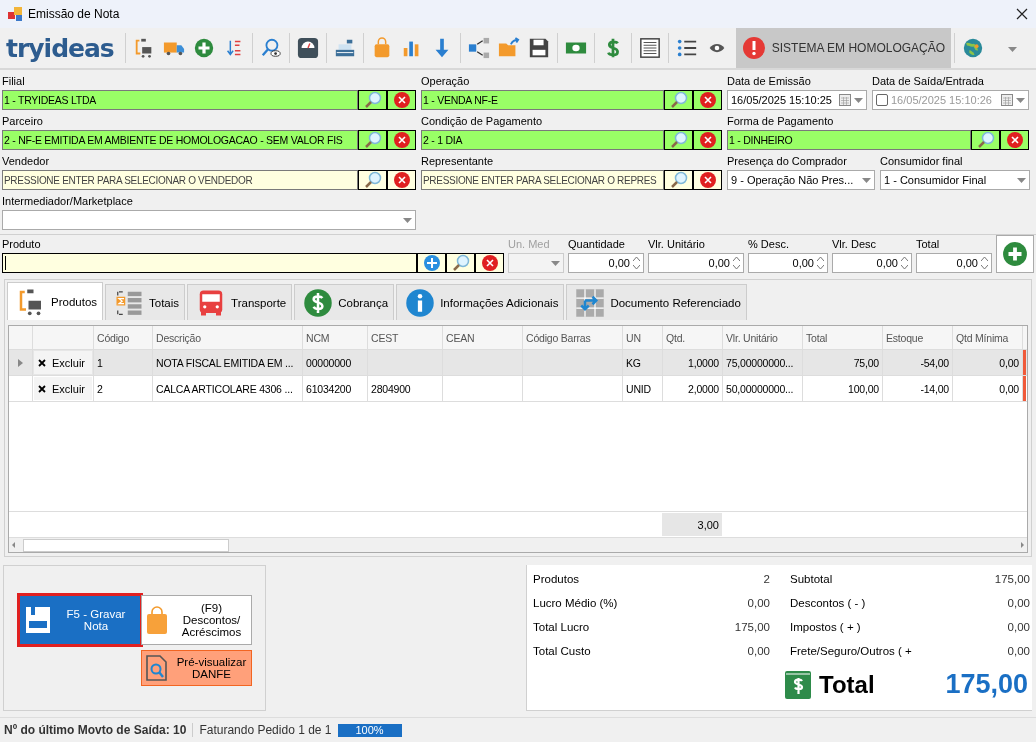 The height and width of the screenshot is (742, 1036). What do you see at coordinates (318, 302) in the screenshot?
I see `dollar-icon` at bounding box center [318, 302].